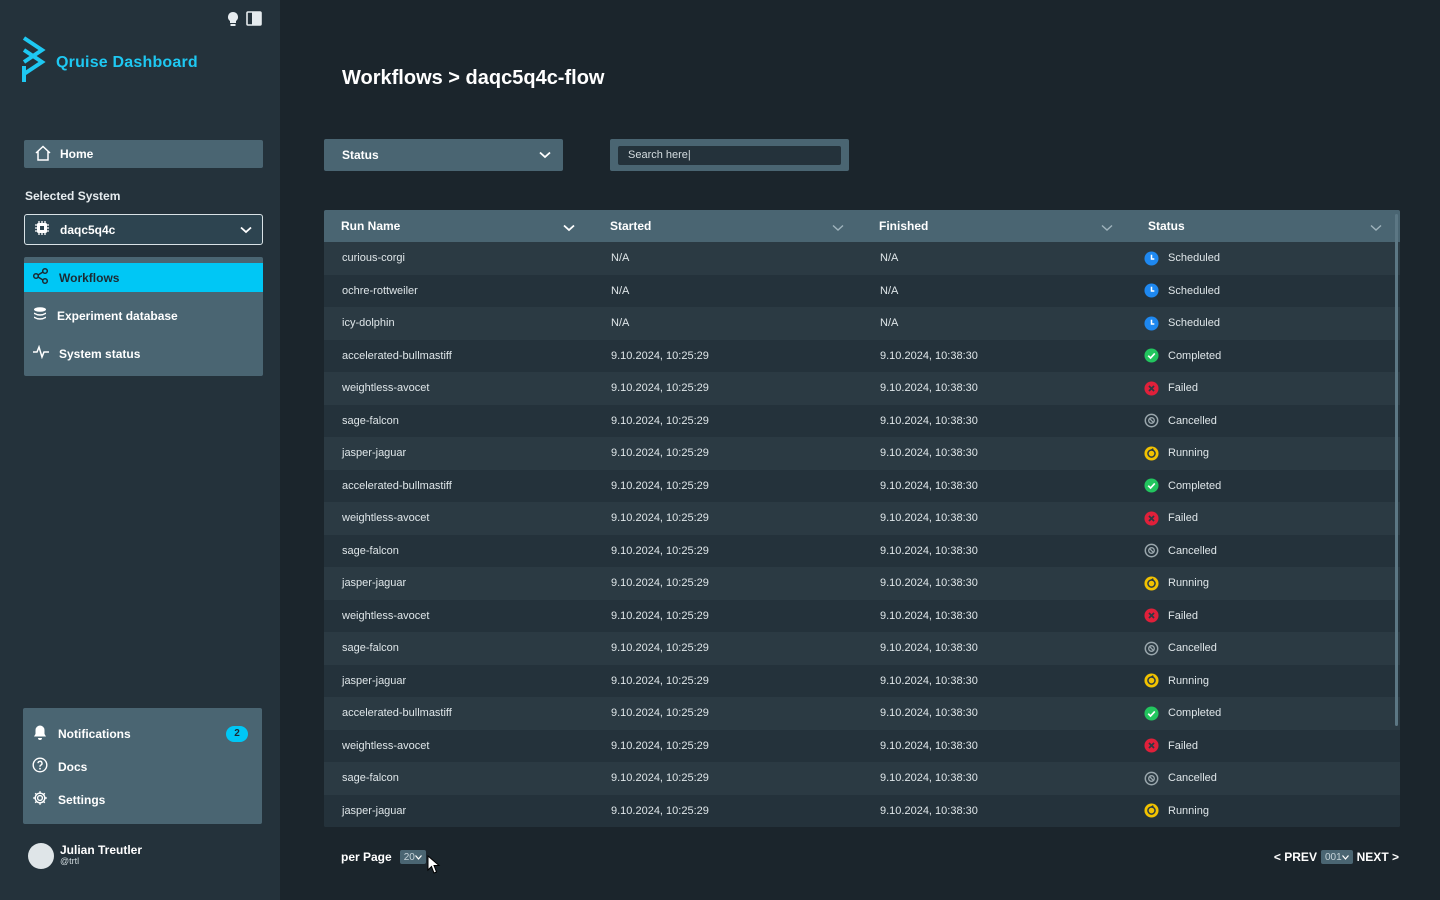 The height and width of the screenshot is (900, 1440). Describe the element at coordinates (1151, 485) in the screenshot. I see `check-circle-icon` at that location.